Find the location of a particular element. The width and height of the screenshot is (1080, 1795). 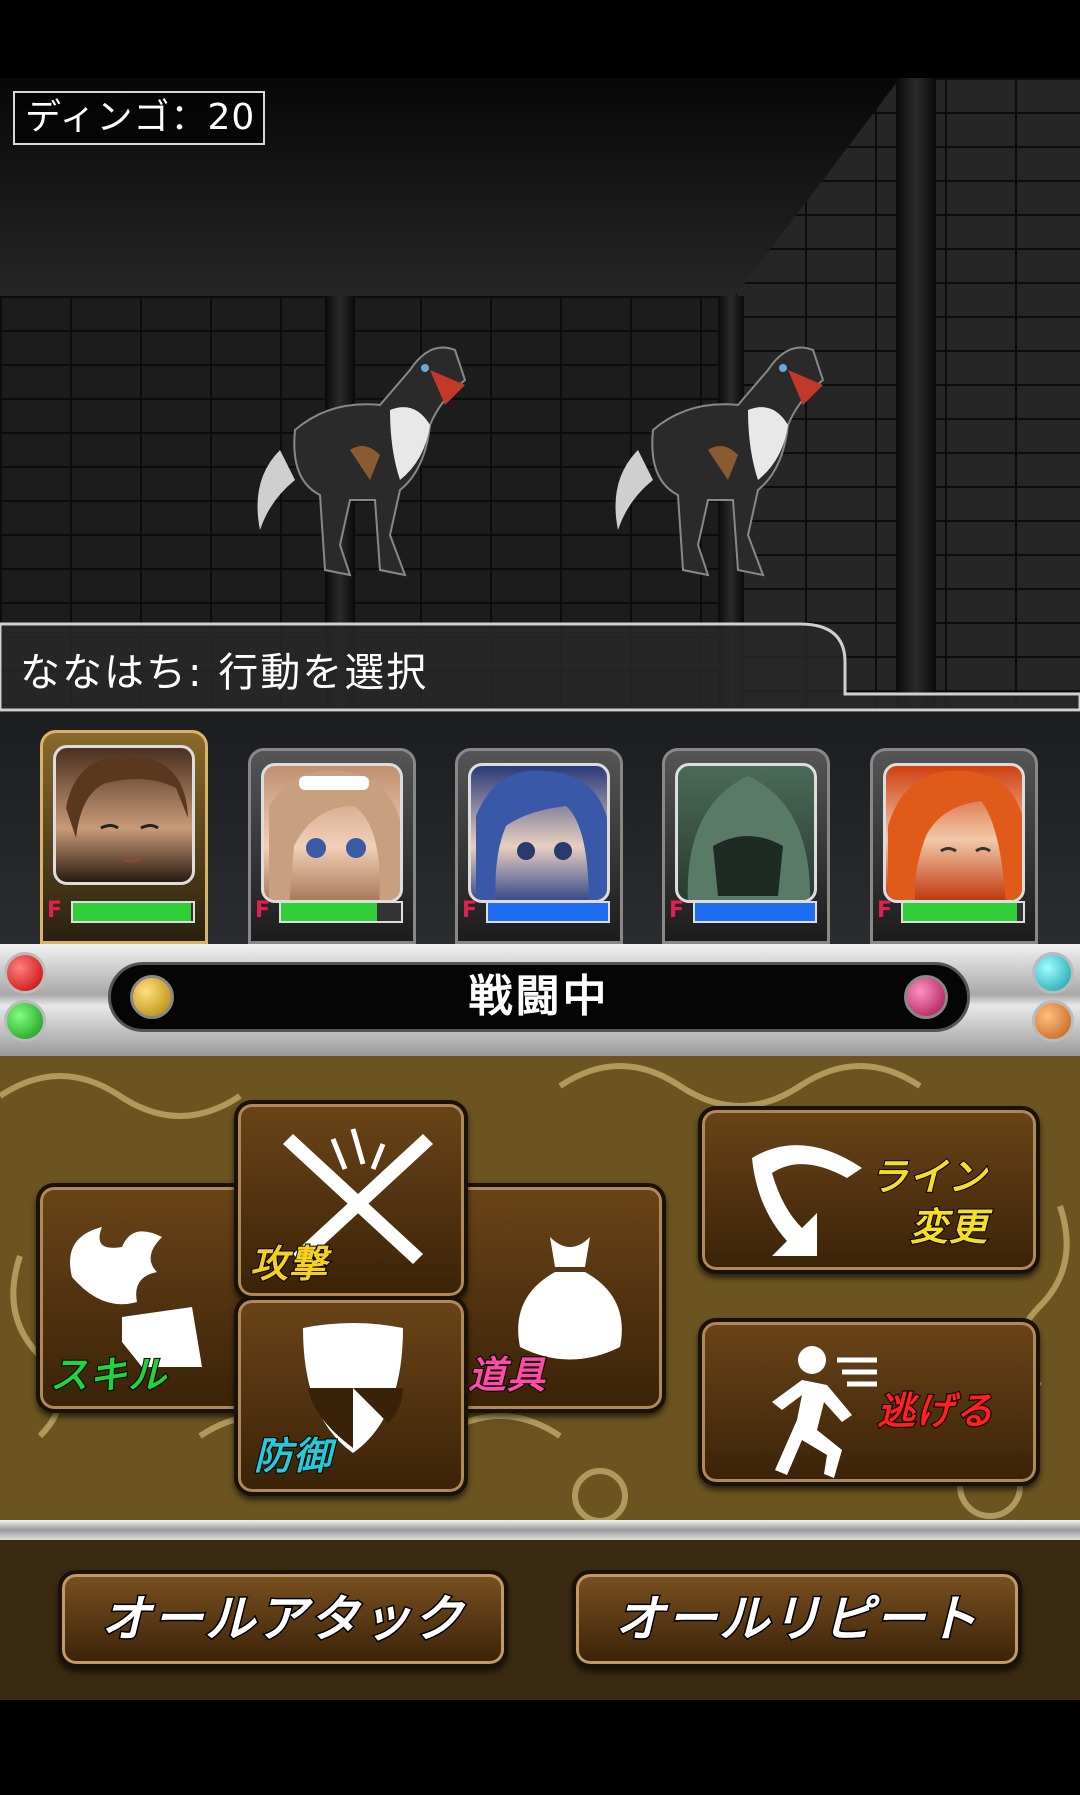

battle-message: ななはち: 行動を選択 is located at coordinates (224, 673).